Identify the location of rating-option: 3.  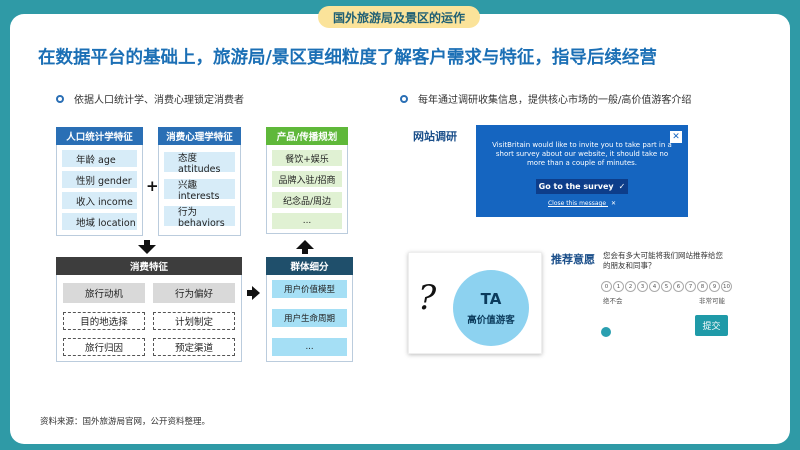
(642, 286).